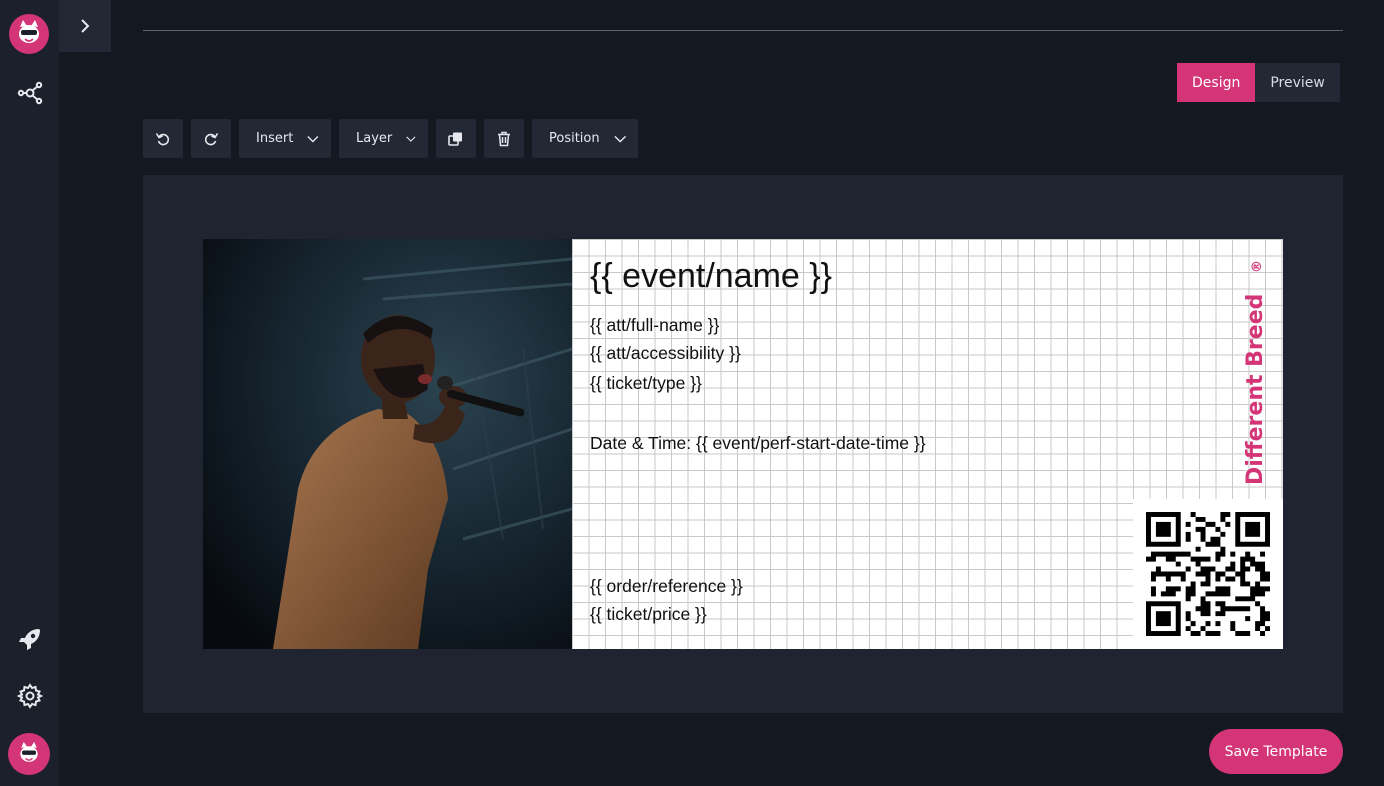  I want to click on insert-dropdown: Insert, so click(285, 138).